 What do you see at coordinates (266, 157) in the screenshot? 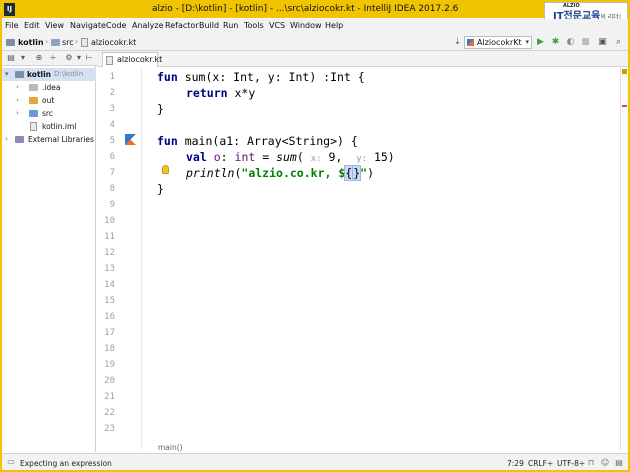
I see `code-text: =` at bounding box center [266, 157].